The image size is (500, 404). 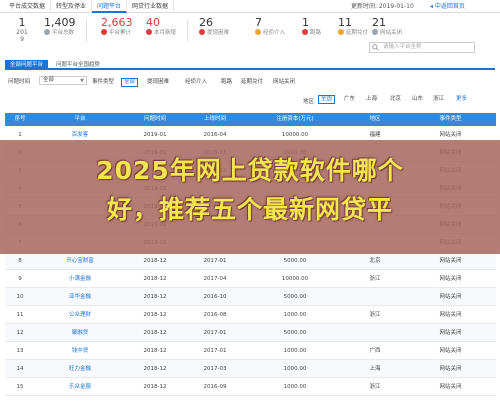 What do you see at coordinates (447, 6) in the screenshot?
I see `back-home-link: ◂ 中返回首页` at bounding box center [447, 6].